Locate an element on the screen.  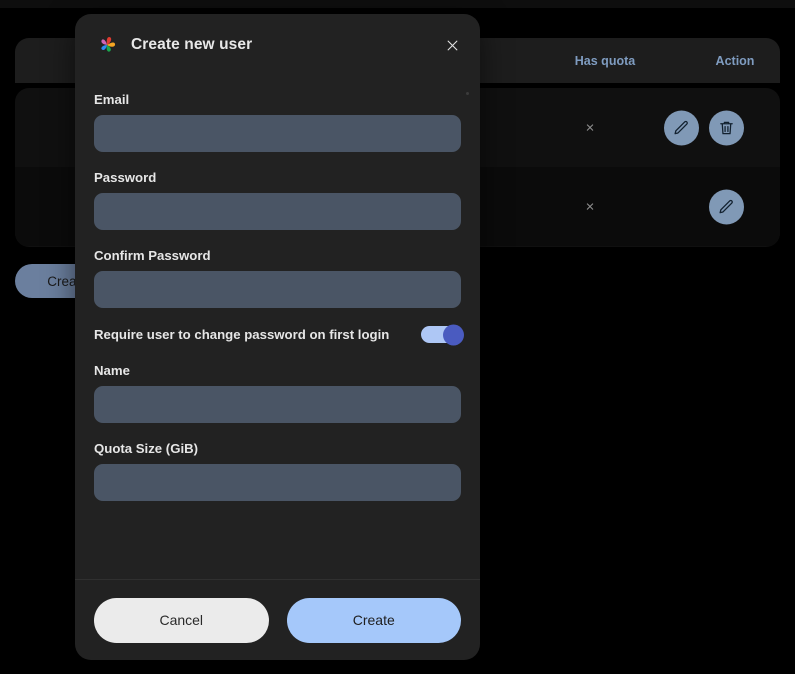
field-quota-size: Quota Size (GiB) is located at coordinates (277, 471).